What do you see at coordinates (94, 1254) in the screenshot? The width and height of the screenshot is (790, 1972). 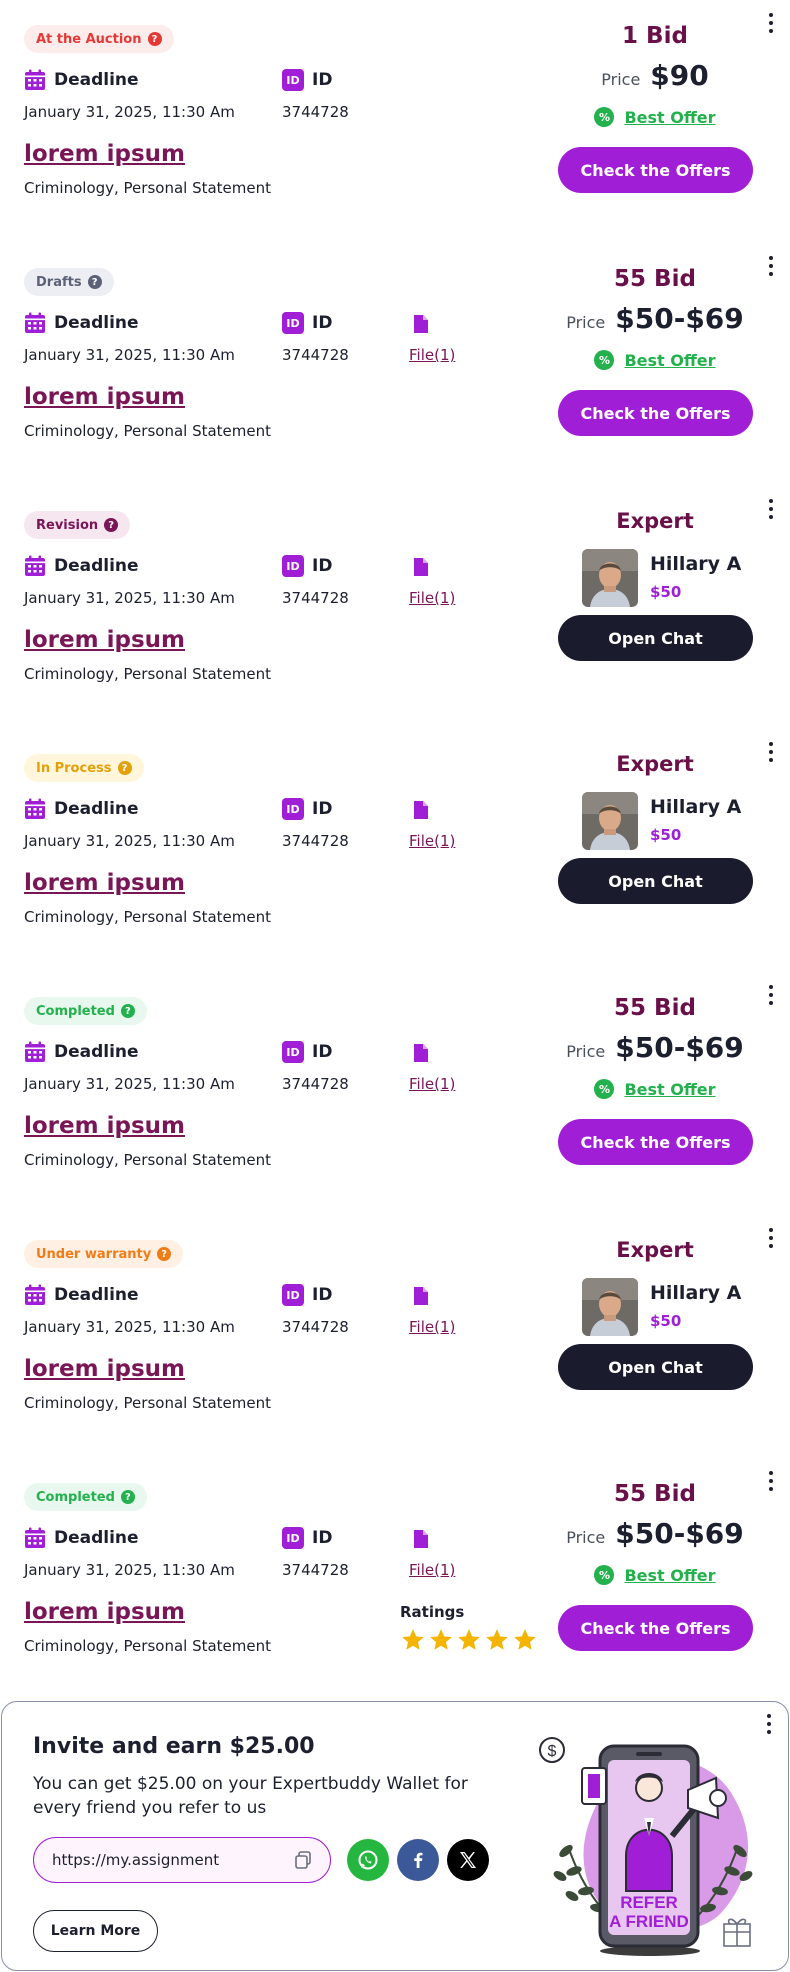 I see `status-text: Under warranty` at bounding box center [94, 1254].